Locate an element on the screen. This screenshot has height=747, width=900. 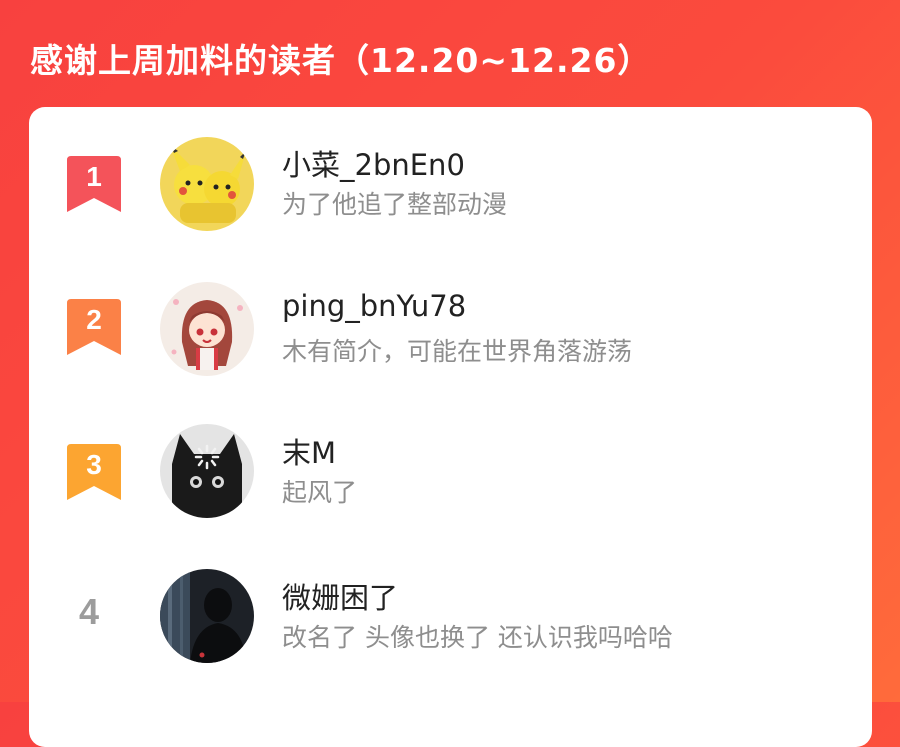
rank-number: 3 is located at coordinates (94, 464).